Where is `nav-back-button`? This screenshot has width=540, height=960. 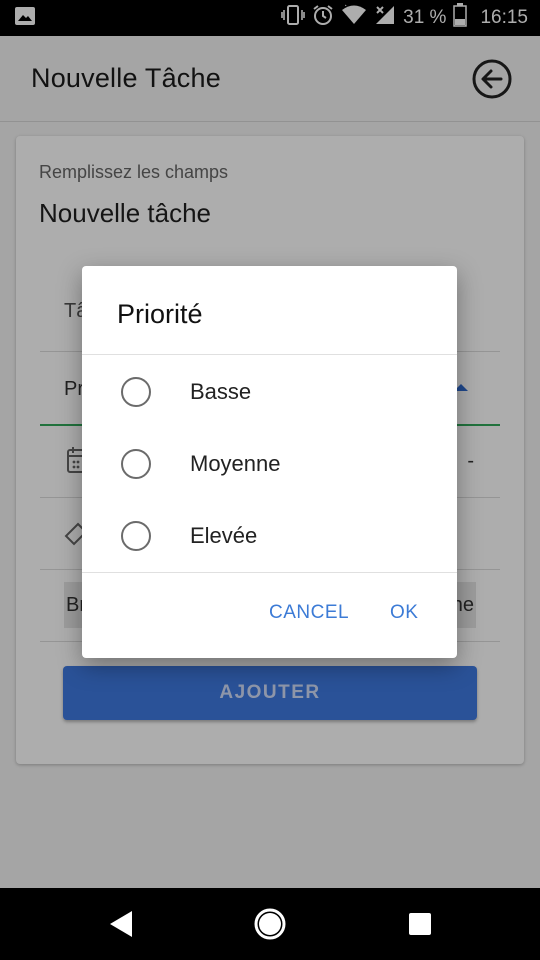 nav-back-button is located at coordinates (120, 924).